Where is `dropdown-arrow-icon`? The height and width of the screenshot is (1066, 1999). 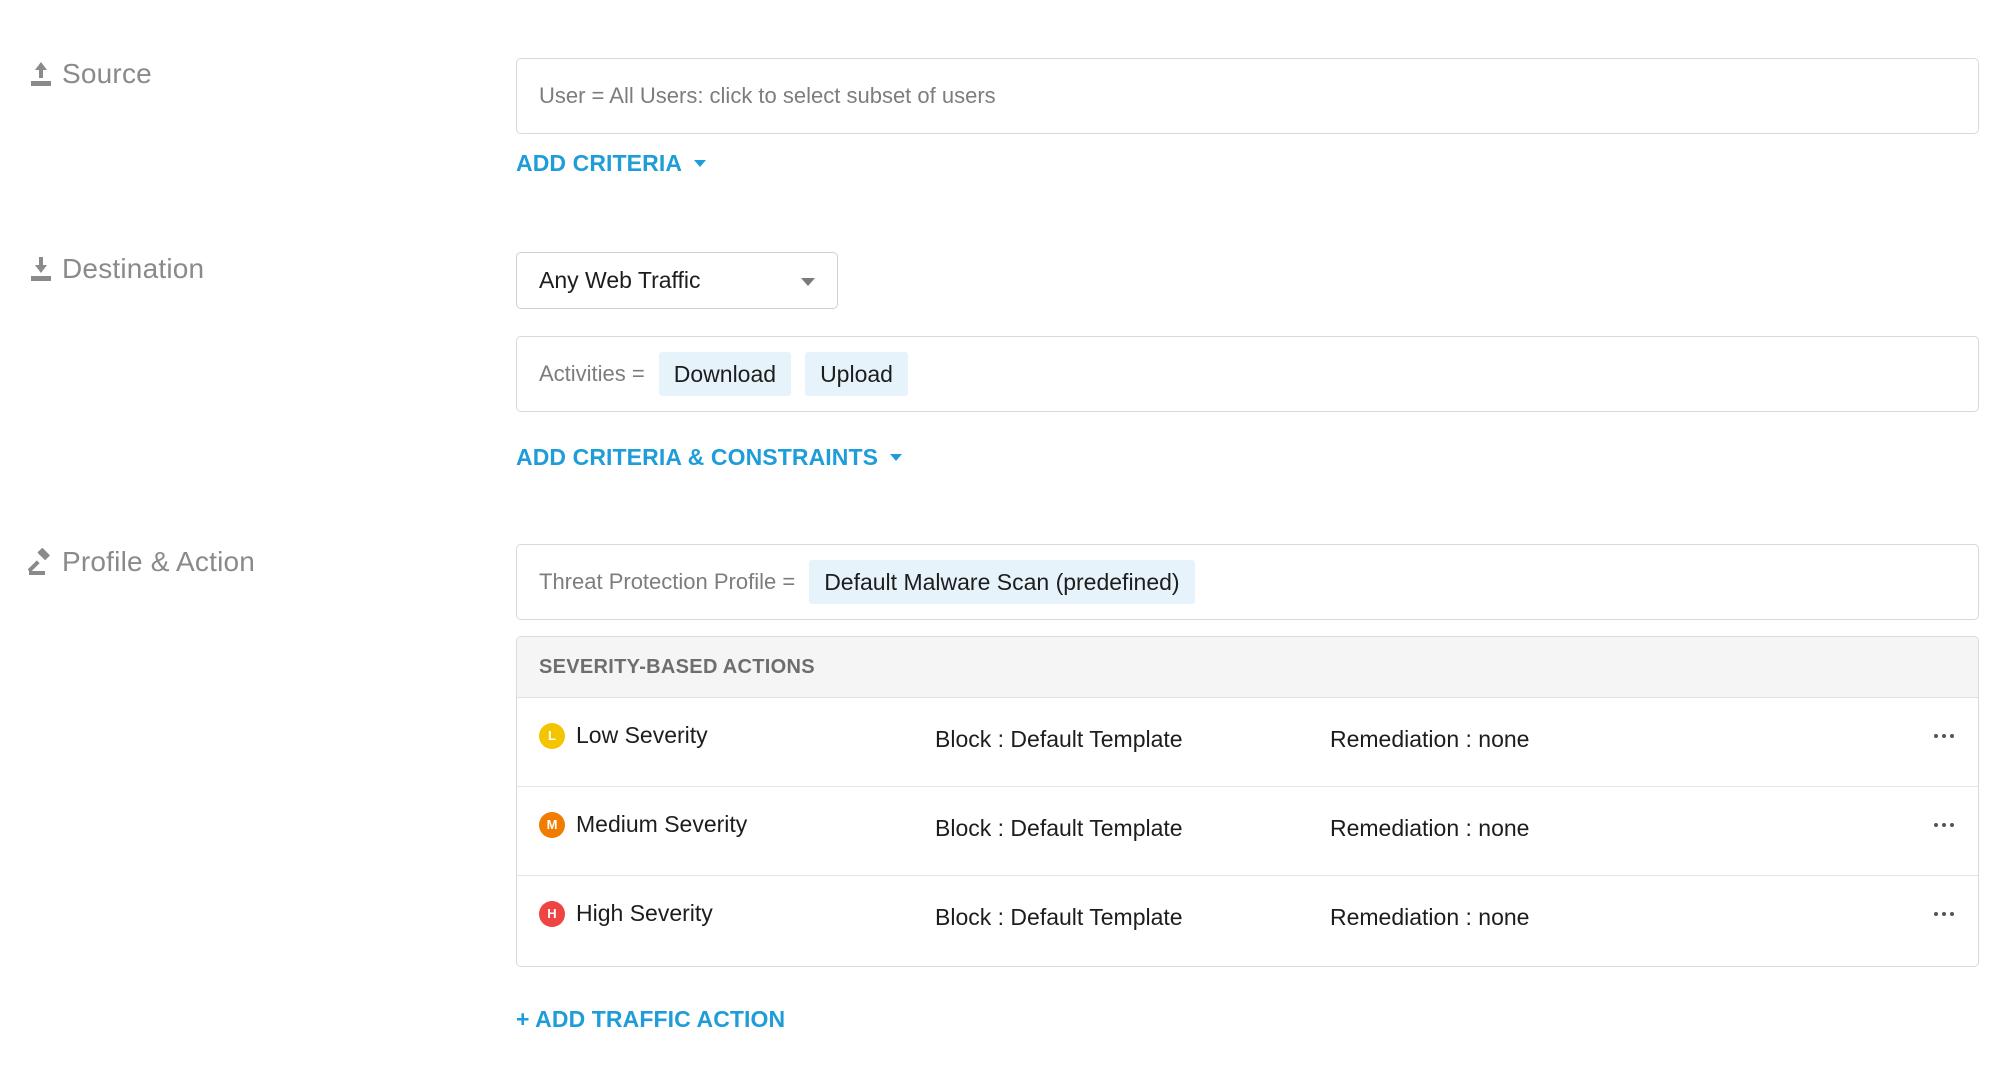 dropdown-arrow-icon is located at coordinates (808, 282).